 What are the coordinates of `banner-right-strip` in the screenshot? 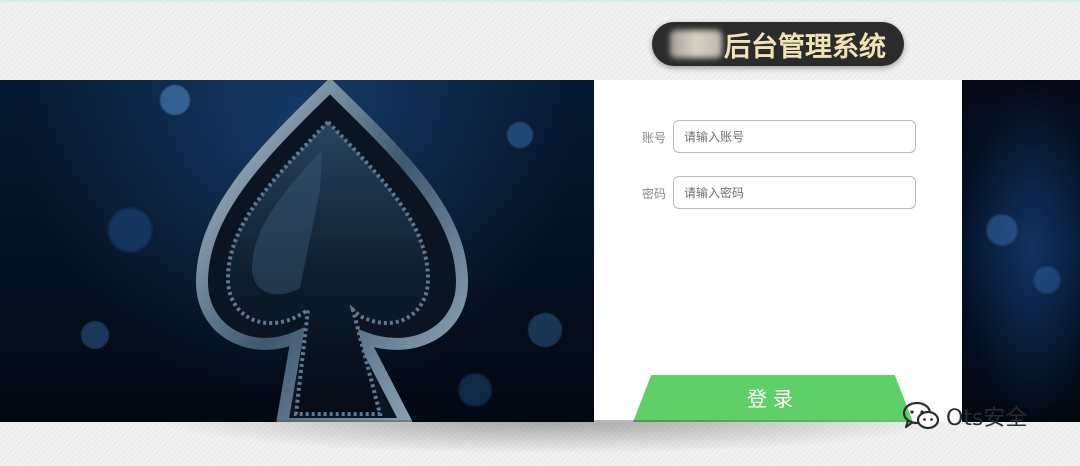 It's located at (1021, 251).